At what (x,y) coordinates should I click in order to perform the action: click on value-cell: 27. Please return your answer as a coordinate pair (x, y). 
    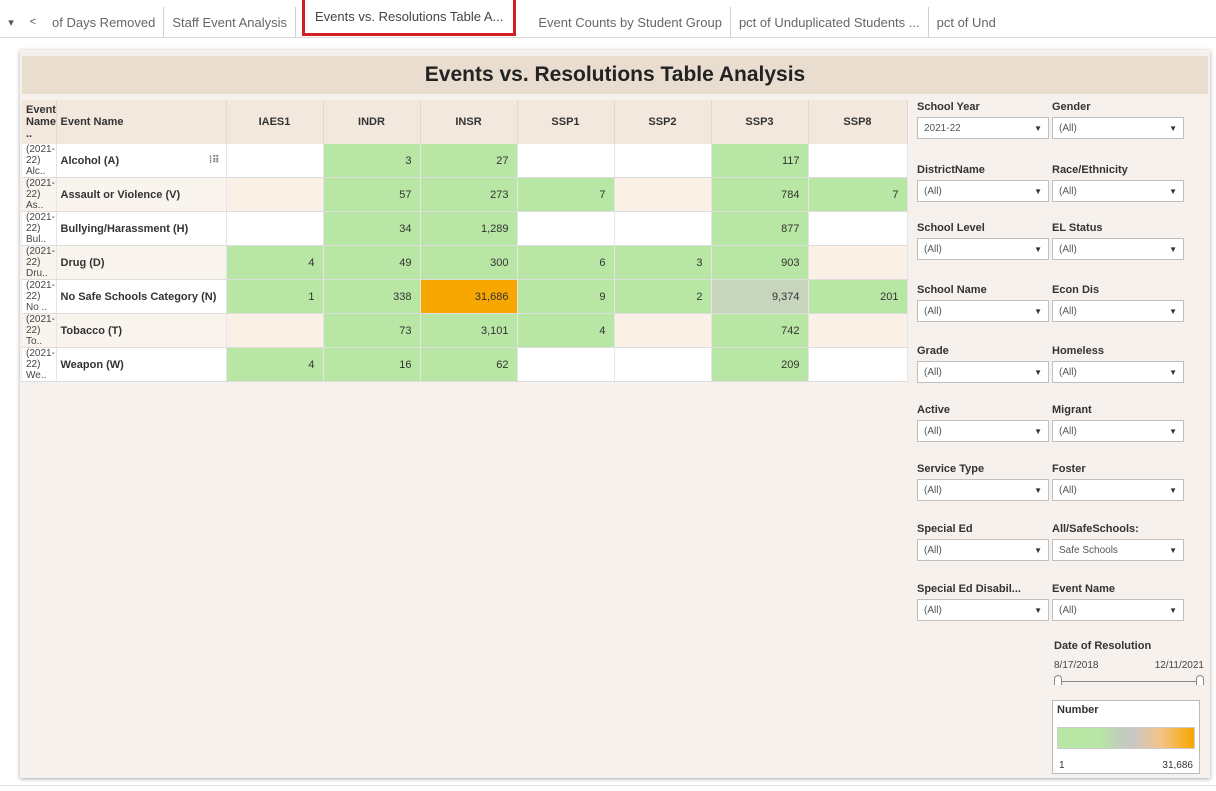
    Looking at the image, I should click on (469, 161).